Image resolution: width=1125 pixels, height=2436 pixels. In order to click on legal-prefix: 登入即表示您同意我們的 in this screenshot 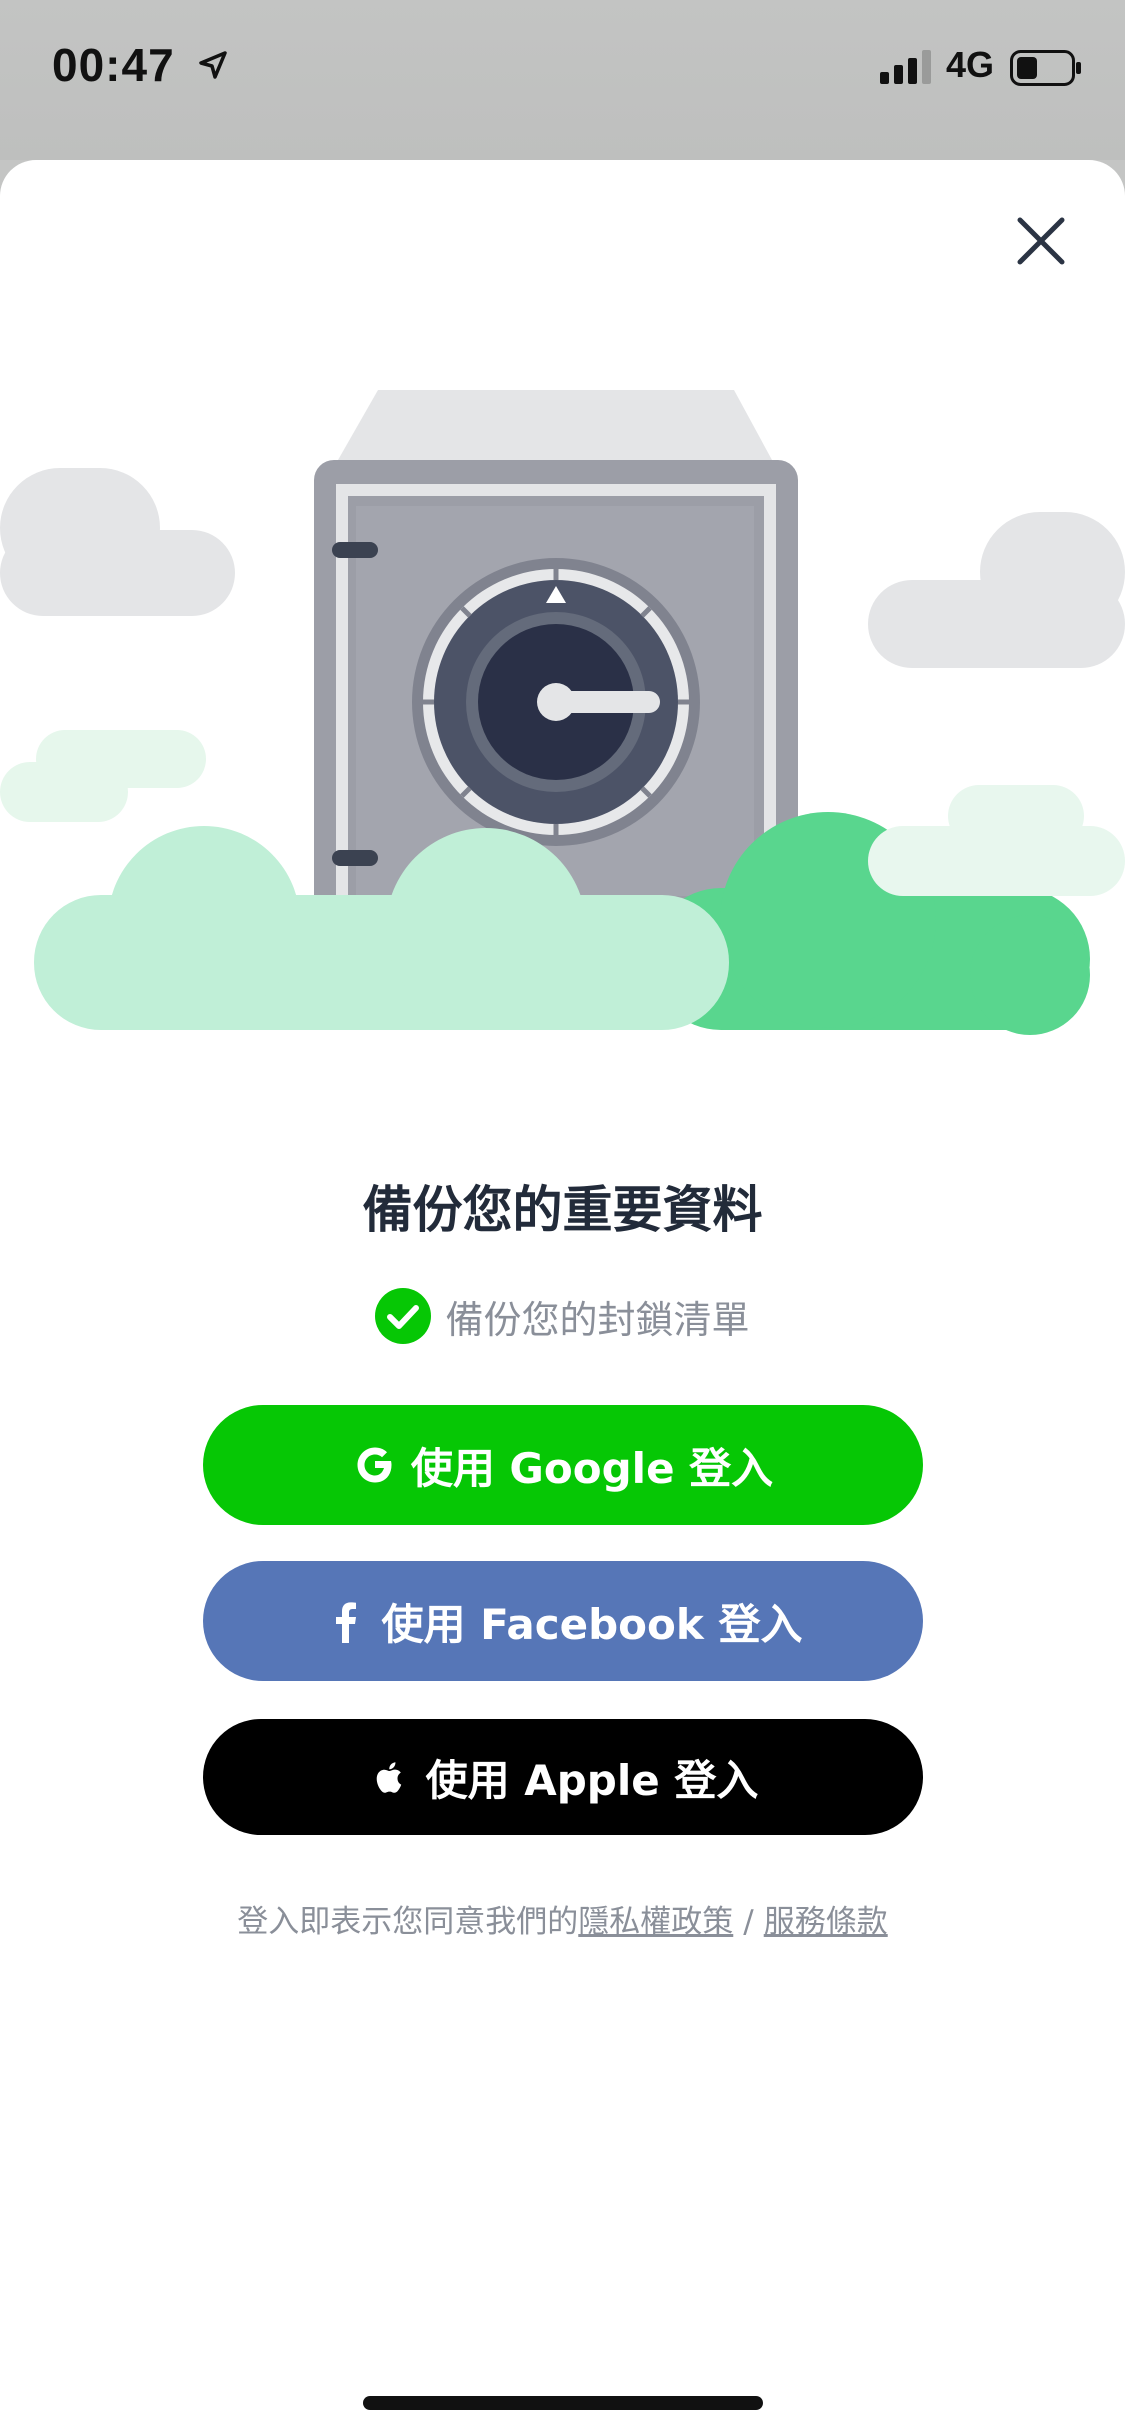, I will do `click(408, 1922)`.